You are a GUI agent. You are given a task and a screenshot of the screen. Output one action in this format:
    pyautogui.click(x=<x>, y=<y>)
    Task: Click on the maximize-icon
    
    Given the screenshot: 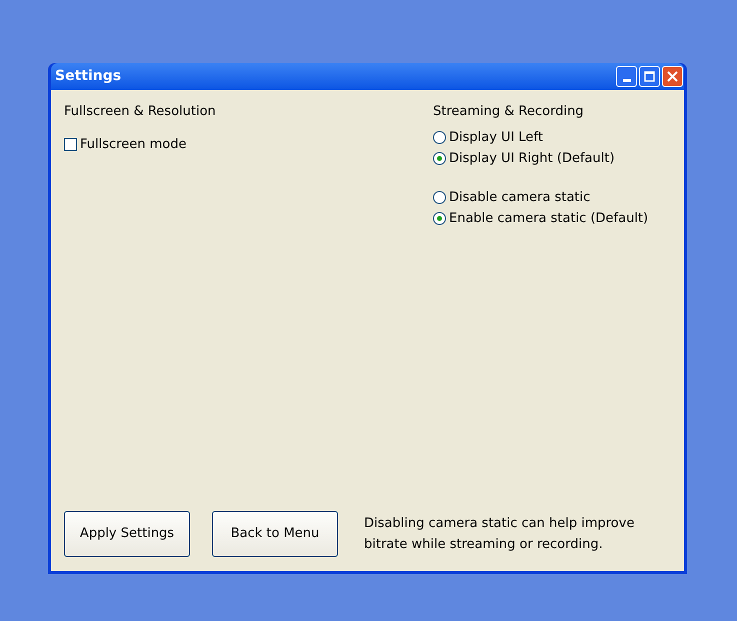 What is the action you would take?
    pyautogui.click(x=649, y=76)
    